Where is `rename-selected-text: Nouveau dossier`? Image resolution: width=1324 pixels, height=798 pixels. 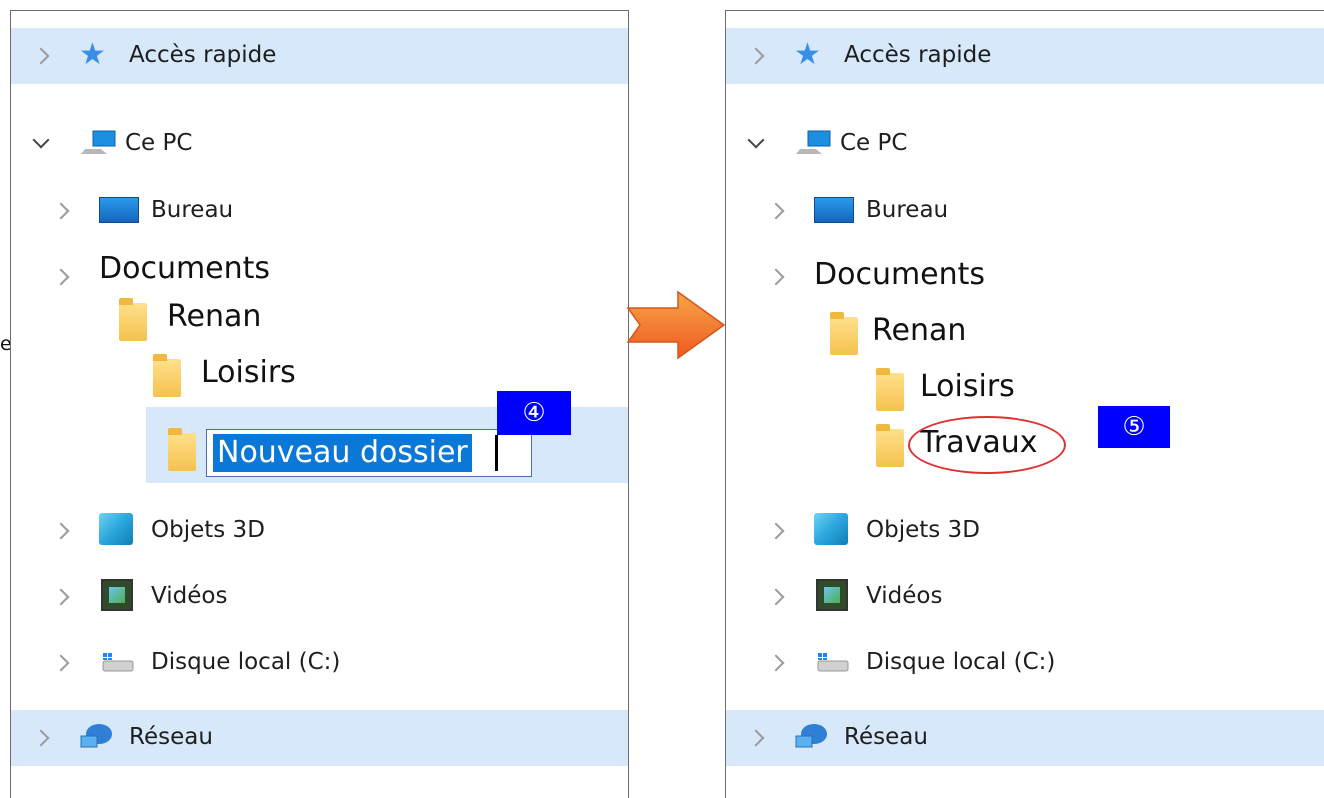 rename-selected-text: Nouveau dossier is located at coordinates (342, 453).